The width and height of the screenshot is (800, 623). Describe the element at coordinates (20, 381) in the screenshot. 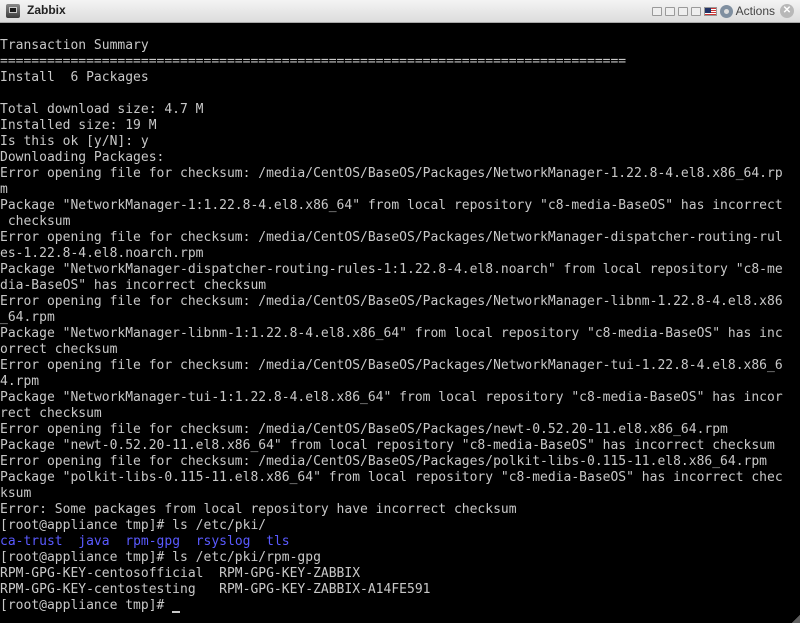

I see `terminal-line: 4.rpm` at that location.